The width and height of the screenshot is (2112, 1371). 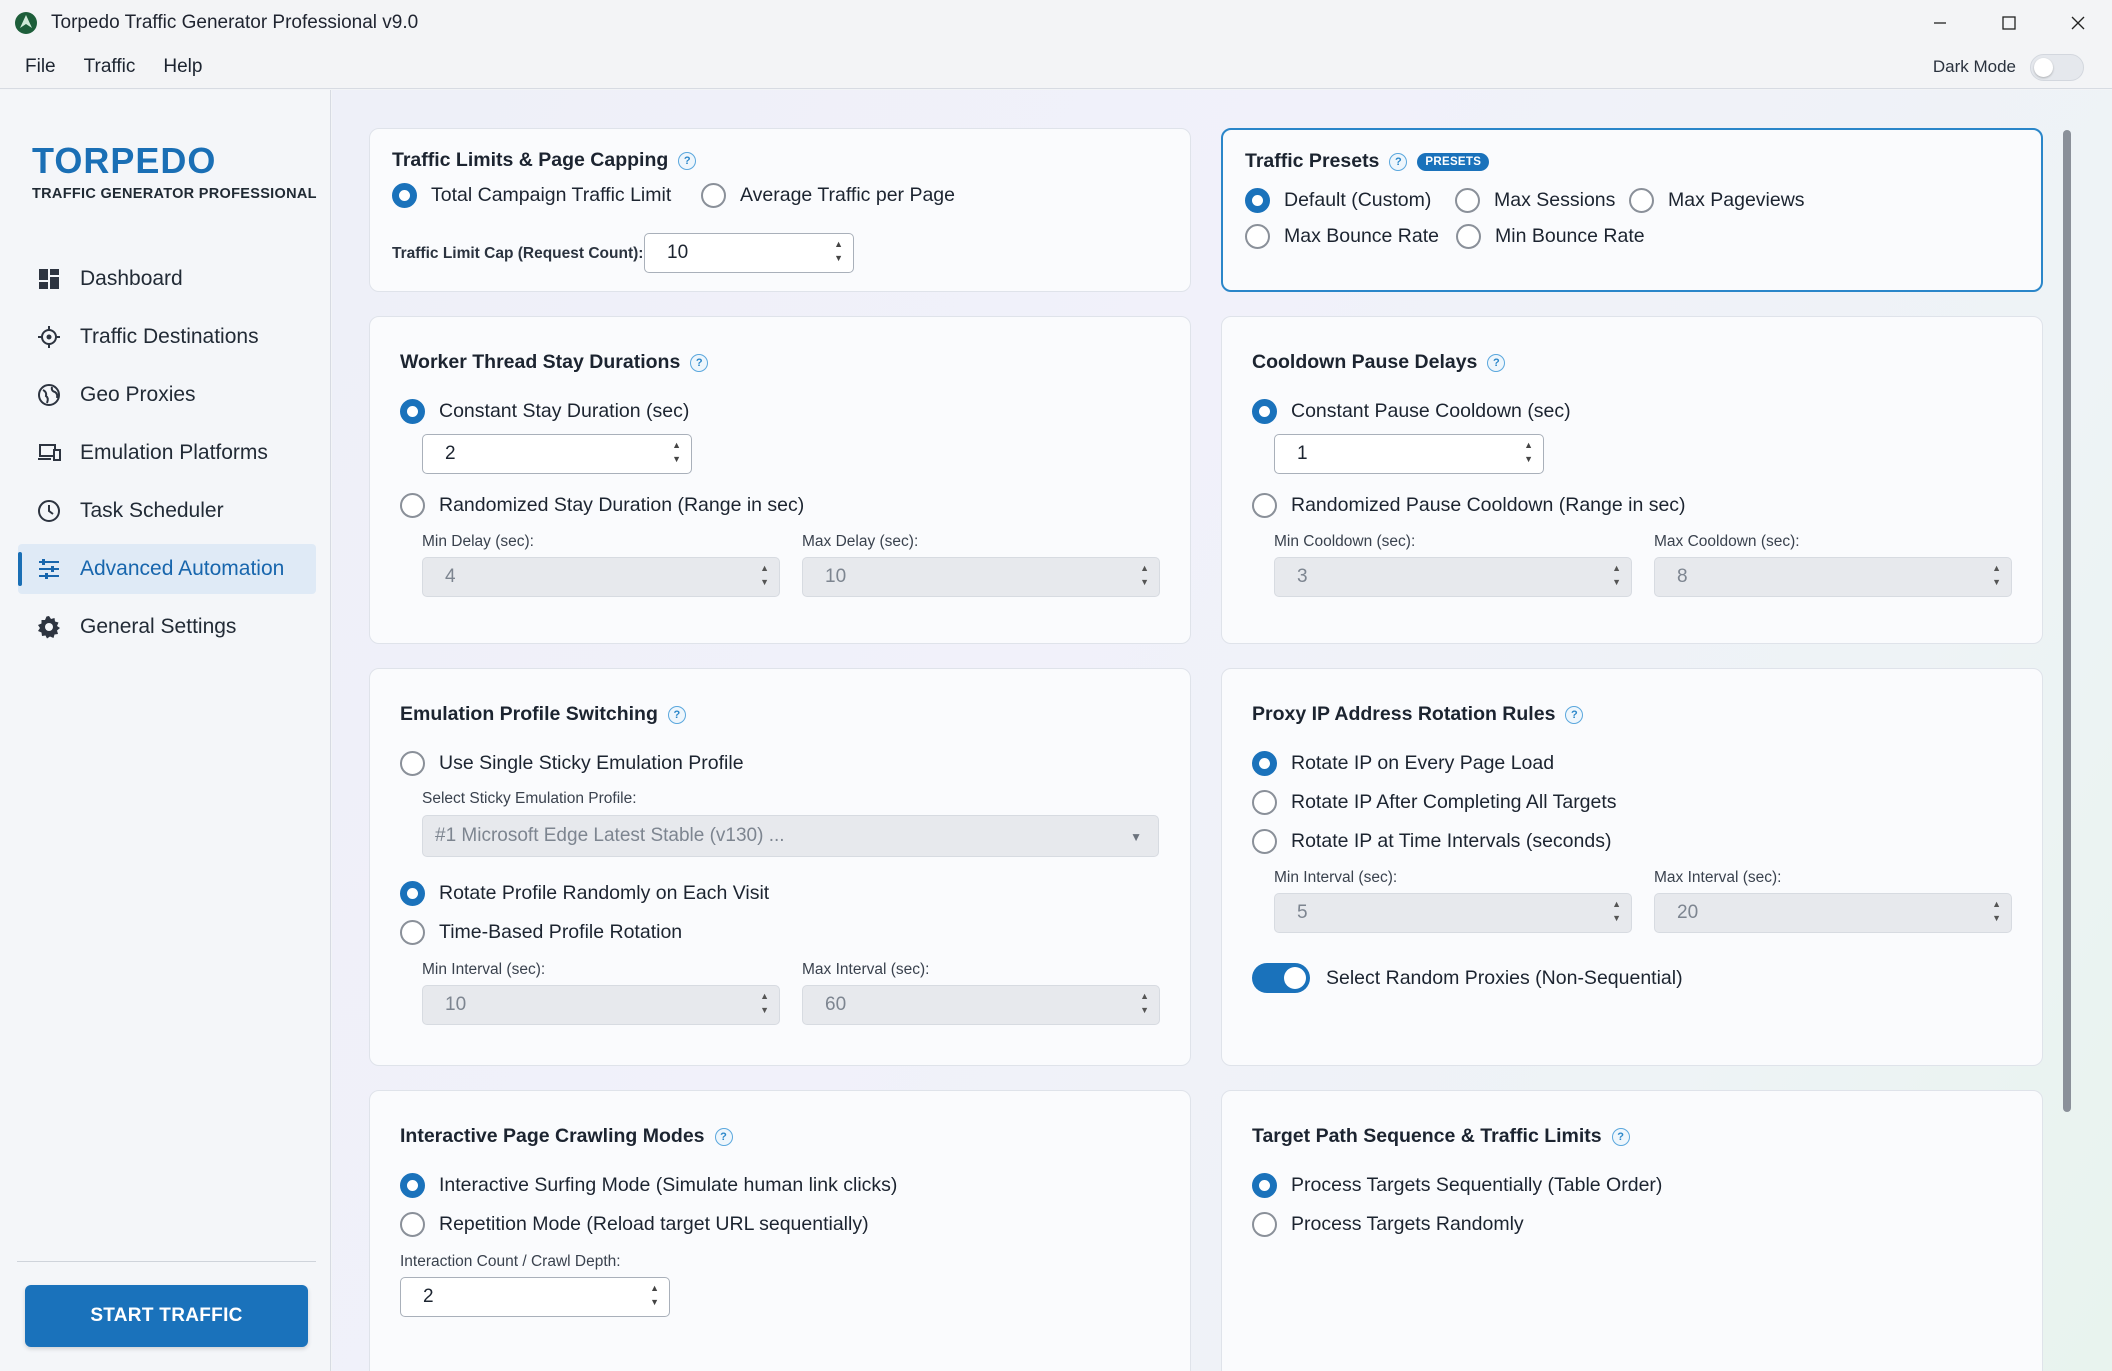 I want to click on rotate-time-interval-radio: Rotate IP at Time Intervals (seconds), so click(x=1431, y=841).